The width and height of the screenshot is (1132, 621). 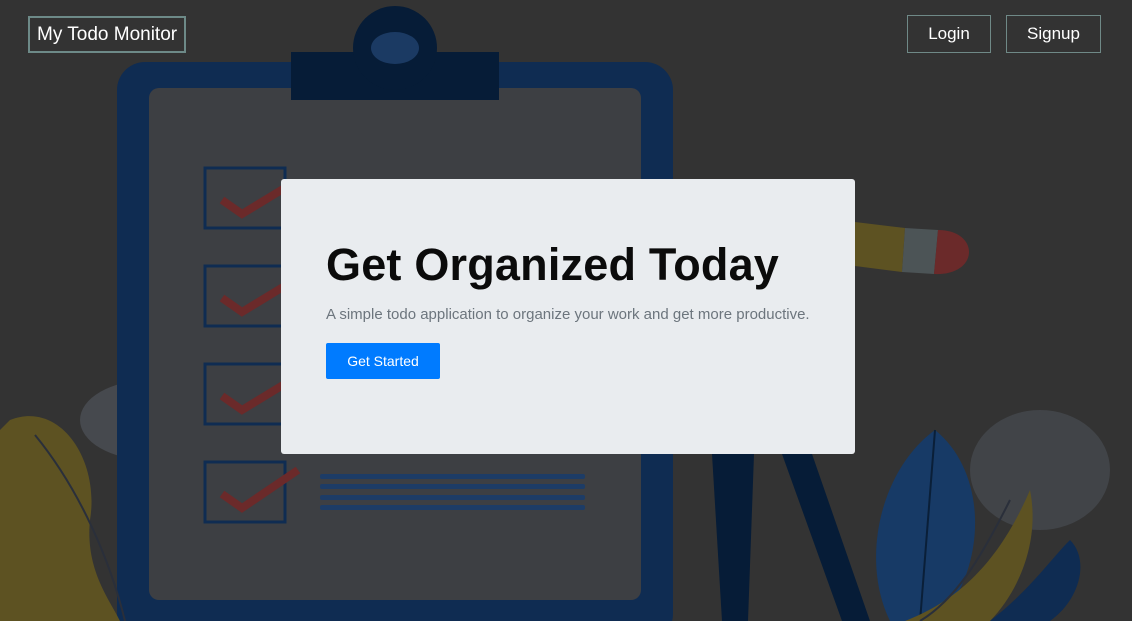 What do you see at coordinates (553, 264) in the screenshot?
I see `hero-title: Get Organized Today` at bounding box center [553, 264].